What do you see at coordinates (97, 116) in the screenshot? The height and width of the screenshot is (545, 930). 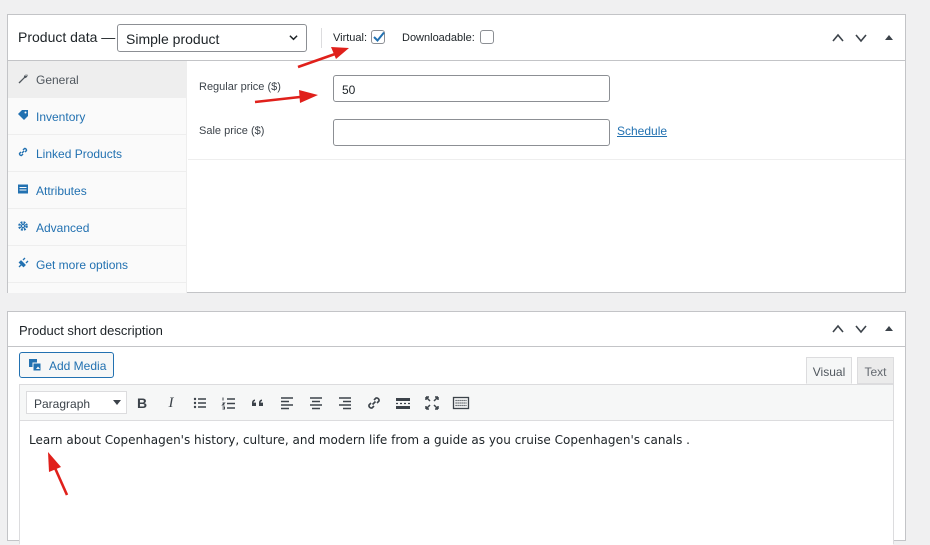 I see `tab-inventory: Inventory` at bounding box center [97, 116].